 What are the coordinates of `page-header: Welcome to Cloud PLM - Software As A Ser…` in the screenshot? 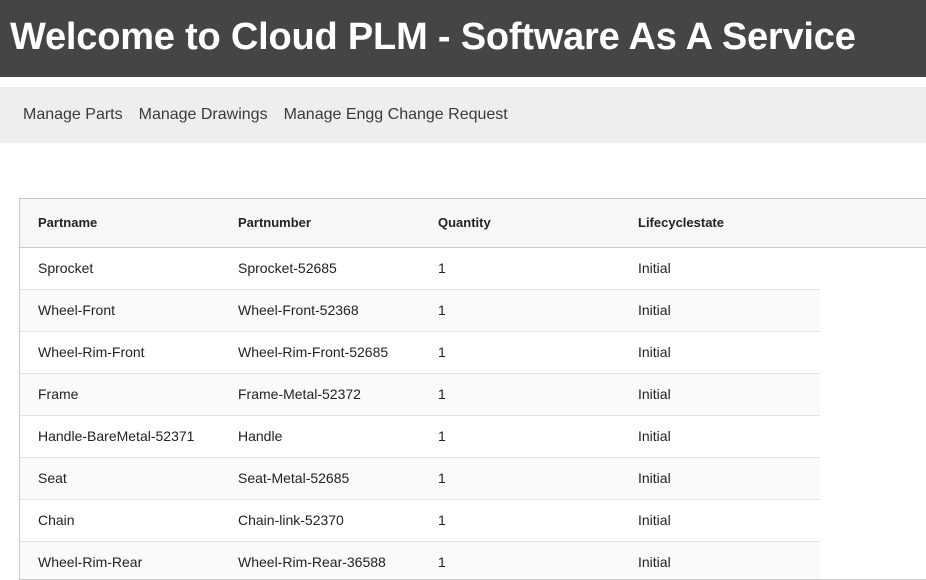 It's located at (463, 38).